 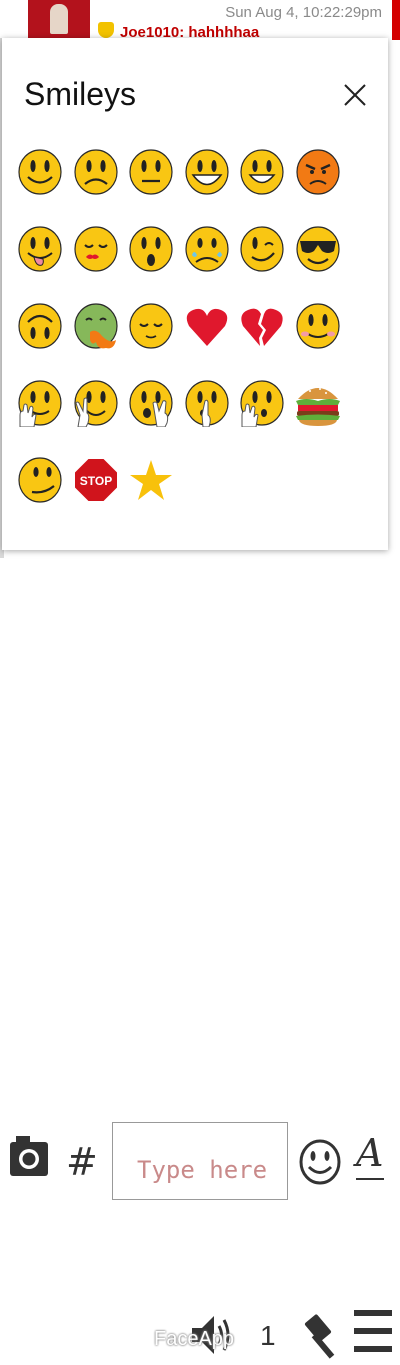 What do you see at coordinates (268, 1335) in the screenshot?
I see `user-count: 1` at bounding box center [268, 1335].